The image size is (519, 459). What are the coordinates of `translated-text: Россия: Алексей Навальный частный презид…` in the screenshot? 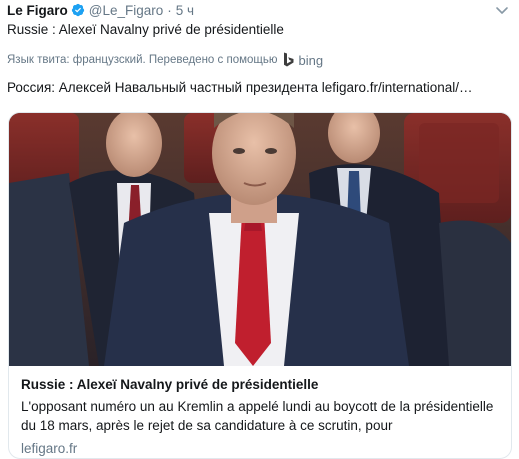 It's located at (240, 87).